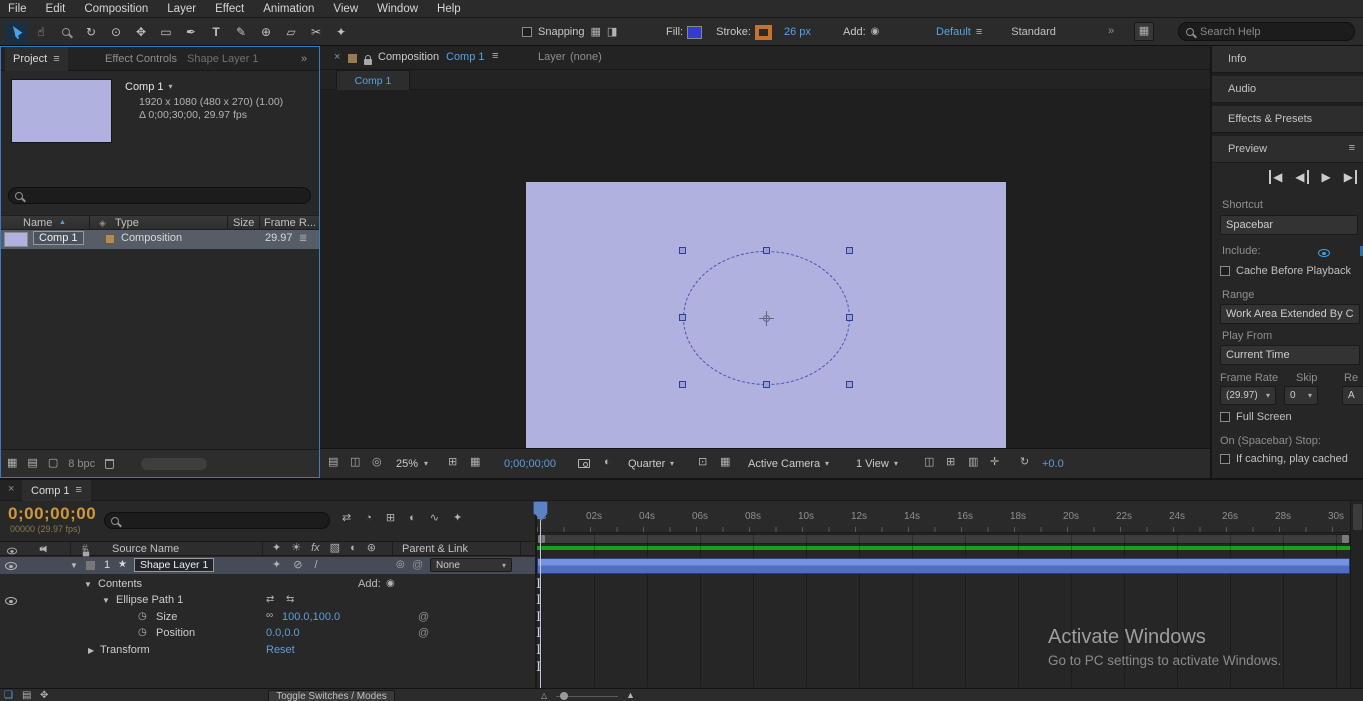  What do you see at coordinates (90, 565) in the screenshot?
I see `layer-label-chip` at bounding box center [90, 565].